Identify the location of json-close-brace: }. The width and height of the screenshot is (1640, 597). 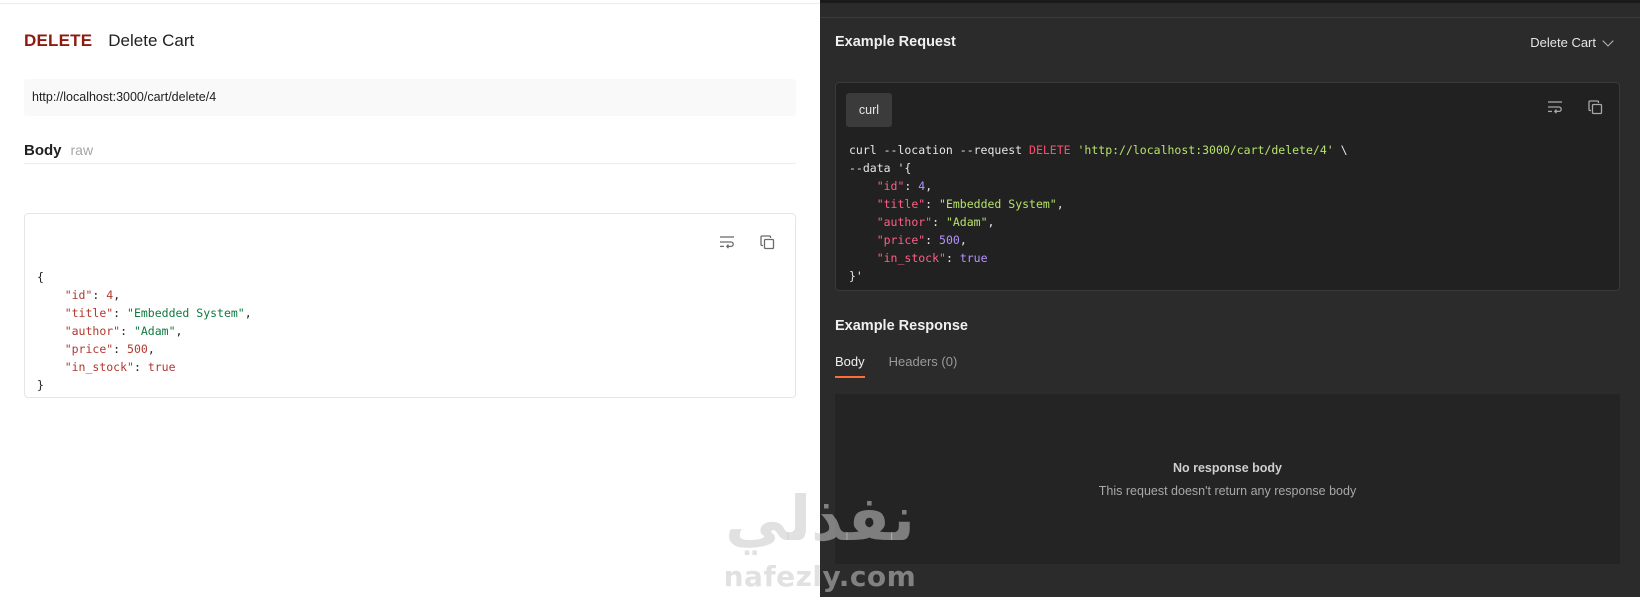
(40, 385).